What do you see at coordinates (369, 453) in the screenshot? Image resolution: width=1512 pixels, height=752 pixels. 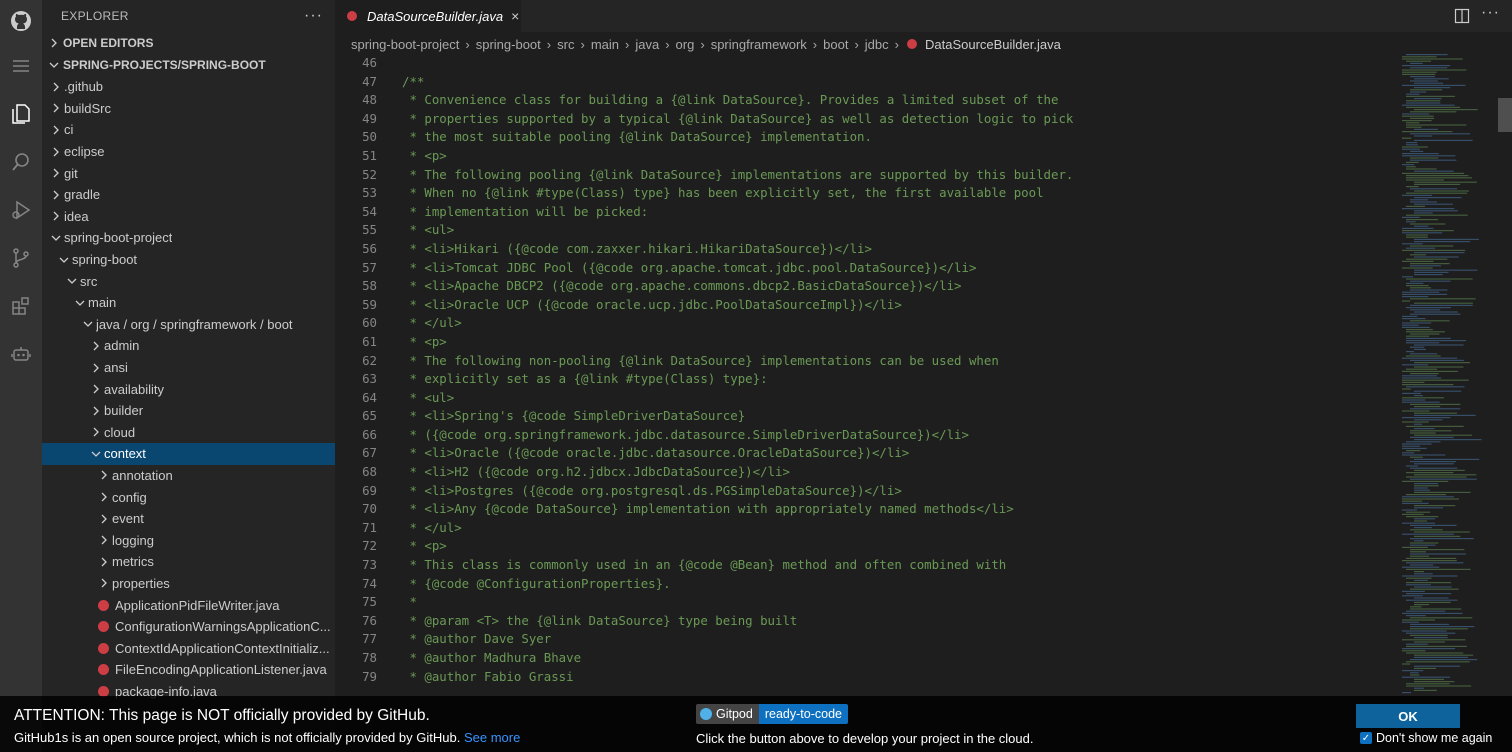 I see `line-number: 67` at bounding box center [369, 453].